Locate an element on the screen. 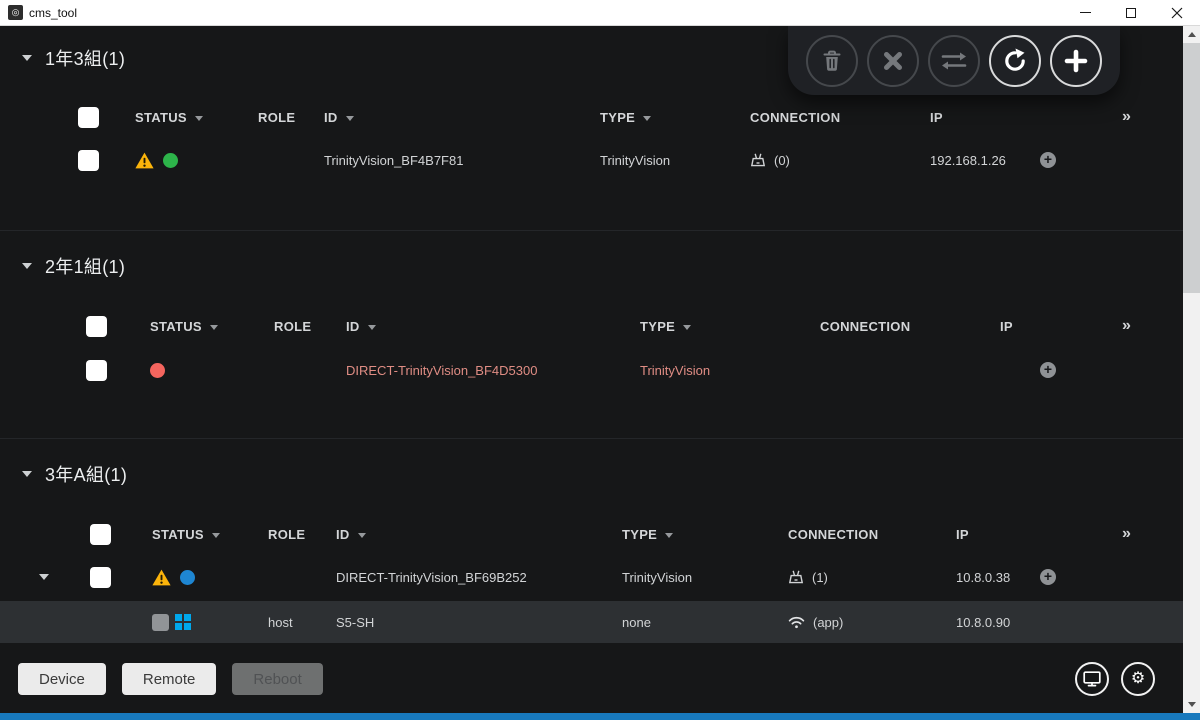  minimize-button is located at coordinates (1085, 12).